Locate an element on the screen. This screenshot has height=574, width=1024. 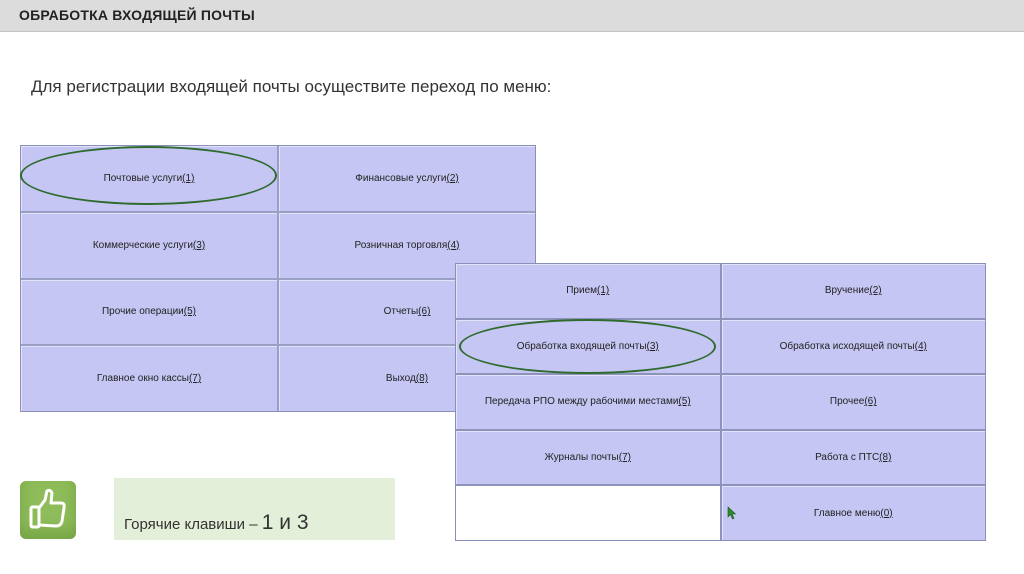
submenu-button-mail-journals: Журналы почты (7) is located at coordinates (588, 457).